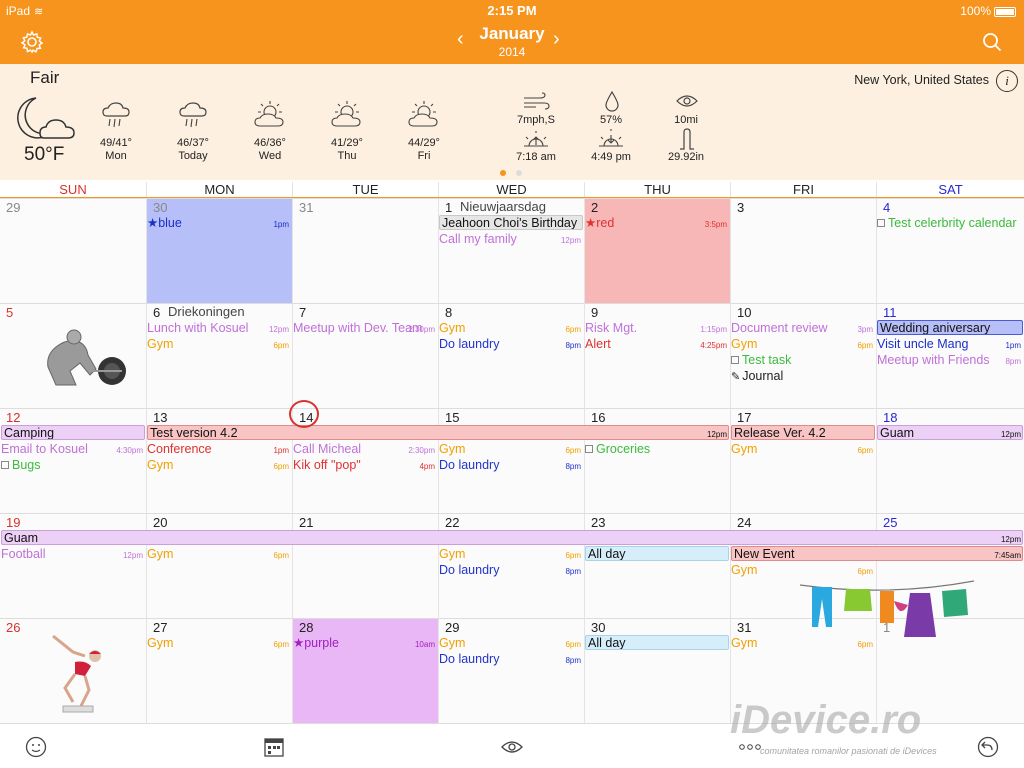  I want to click on event-title: Gym, so click(744, 570).